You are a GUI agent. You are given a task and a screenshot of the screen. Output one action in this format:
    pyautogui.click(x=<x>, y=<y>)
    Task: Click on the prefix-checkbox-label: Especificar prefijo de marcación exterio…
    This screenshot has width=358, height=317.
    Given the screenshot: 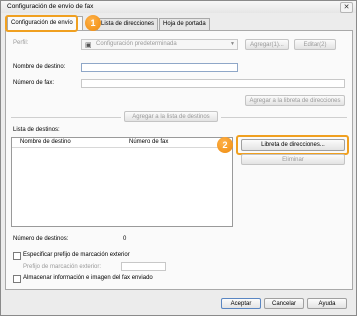 What is the action you would take?
    pyautogui.click(x=76, y=255)
    